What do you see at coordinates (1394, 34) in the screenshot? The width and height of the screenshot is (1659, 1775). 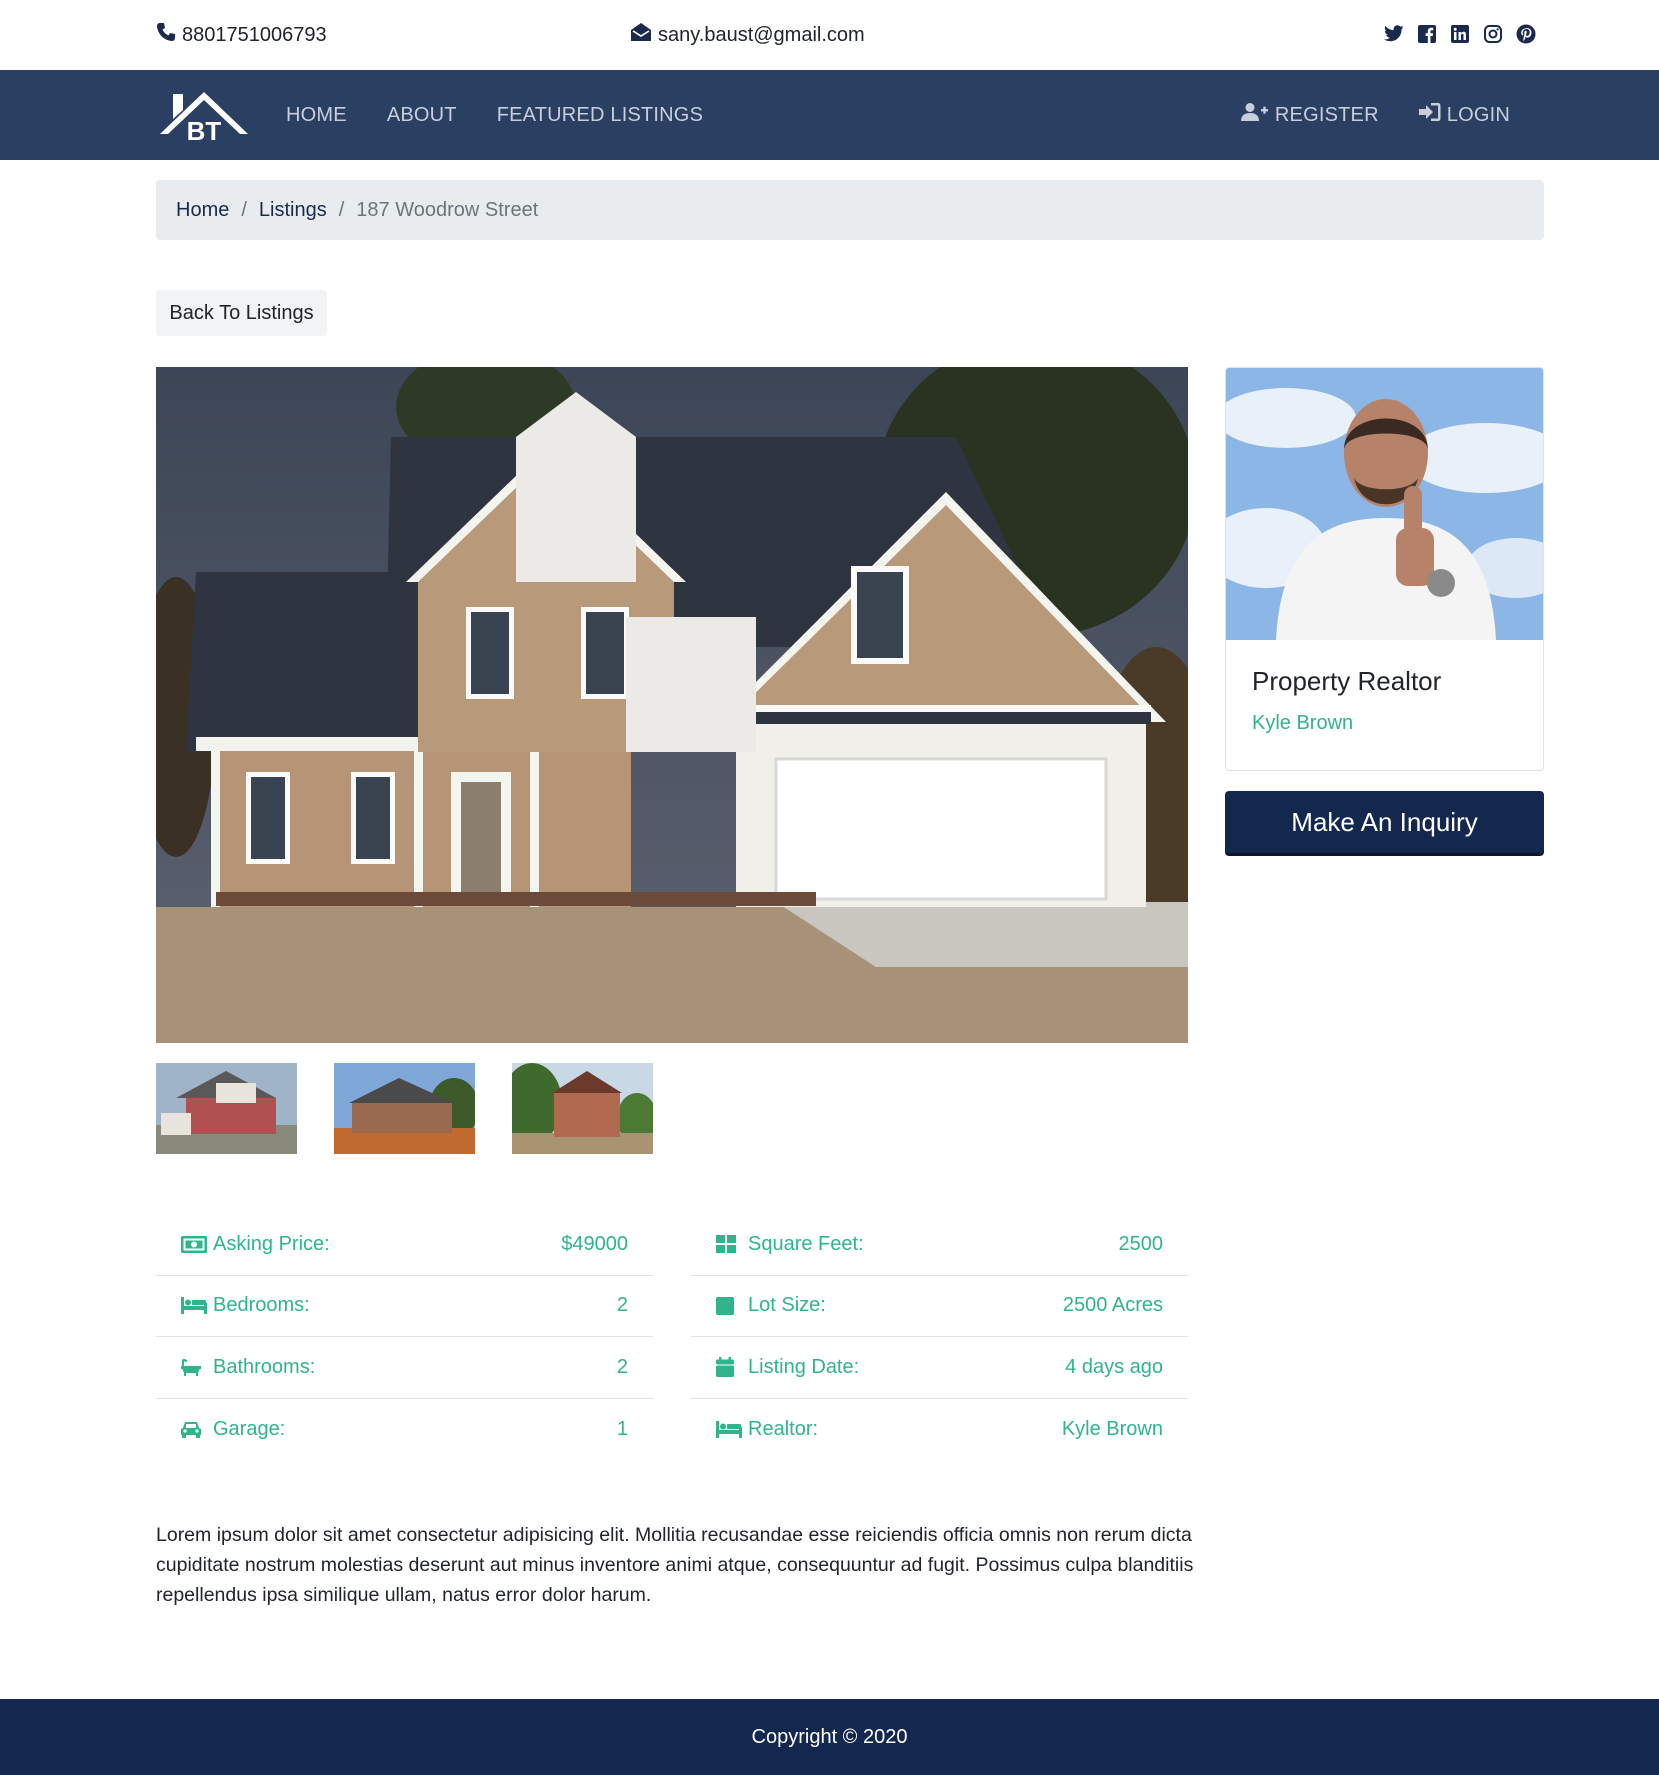 I see `twitter-icon` at bounding box center [1394, 34].